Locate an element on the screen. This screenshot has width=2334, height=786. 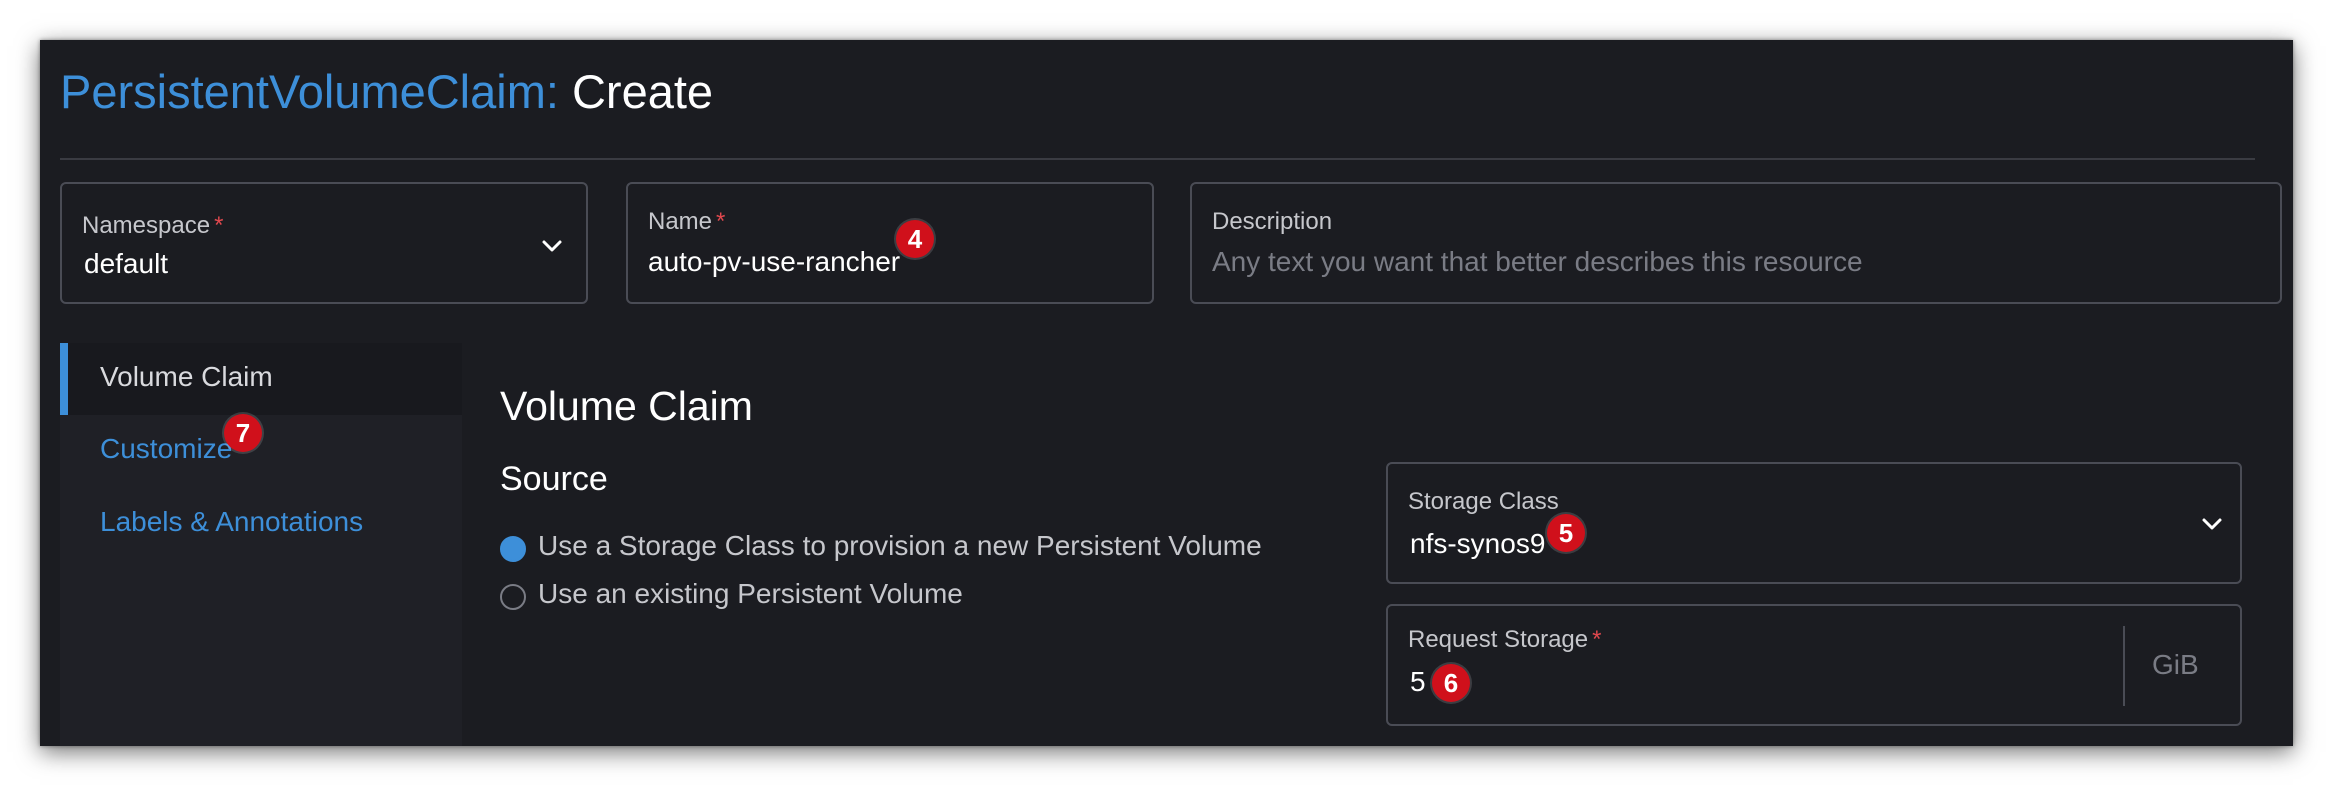
page-title-resource-type: PersistentVolumeClaim: is located at coordinates (309, 91).